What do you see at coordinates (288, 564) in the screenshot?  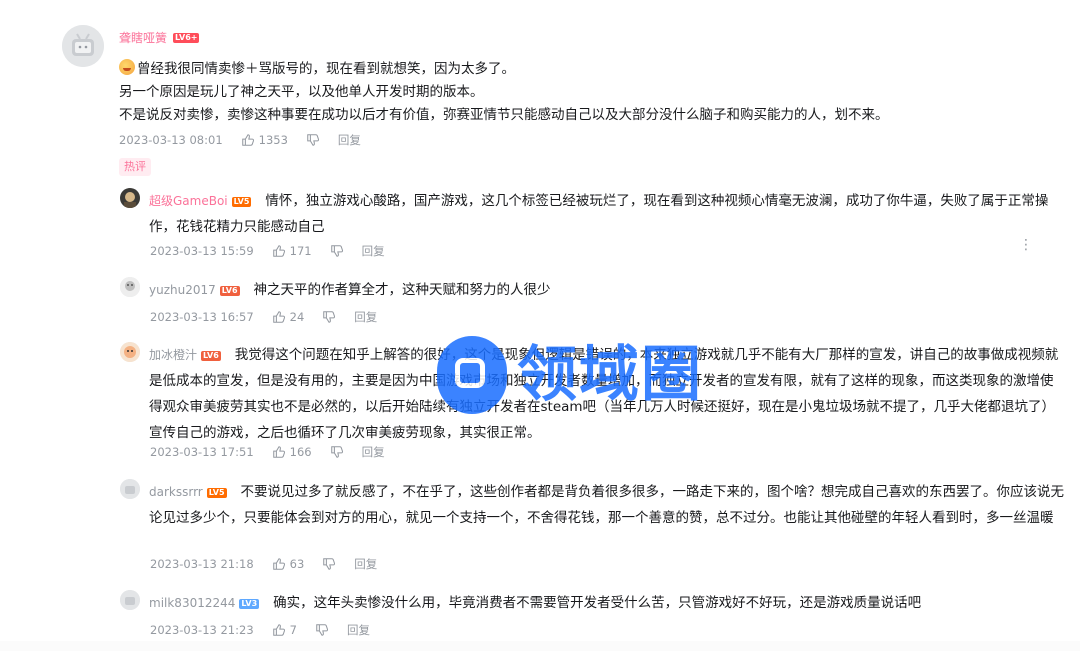 I see `like-button: 63` at bounding box center [288, 564].